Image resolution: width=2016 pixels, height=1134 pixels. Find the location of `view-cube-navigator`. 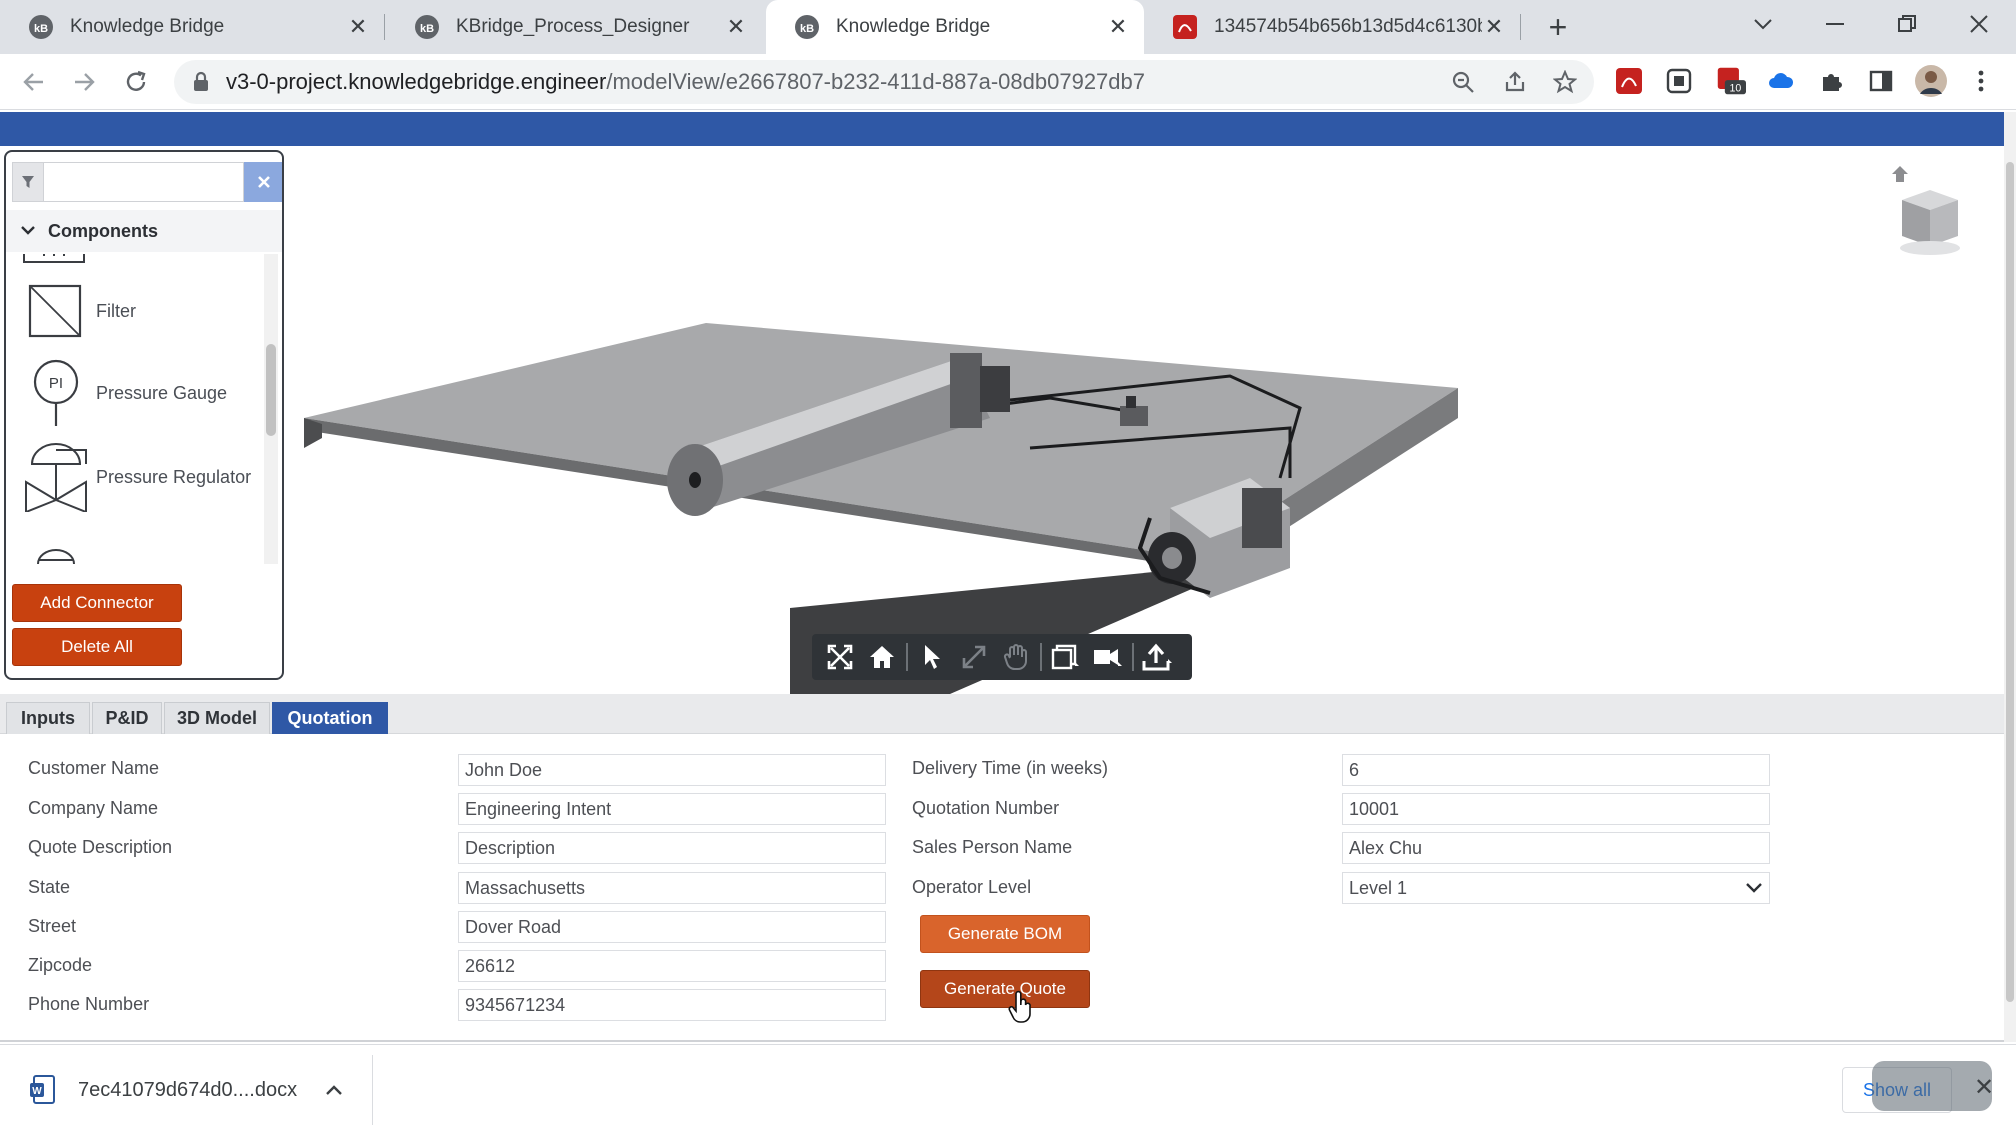

view-cube-navigator is located at coordinates (1922, 210).